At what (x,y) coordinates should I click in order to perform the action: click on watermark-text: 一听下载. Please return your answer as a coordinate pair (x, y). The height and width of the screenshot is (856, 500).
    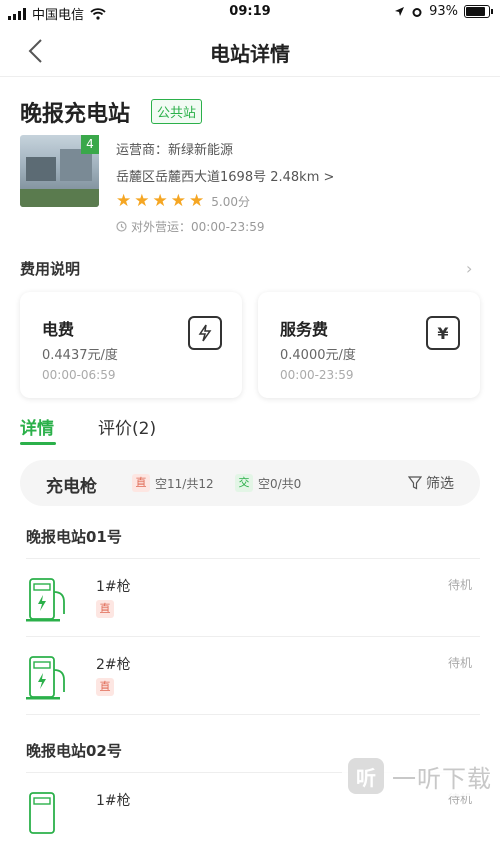
    Looking at the image, I should click on (442, 778).